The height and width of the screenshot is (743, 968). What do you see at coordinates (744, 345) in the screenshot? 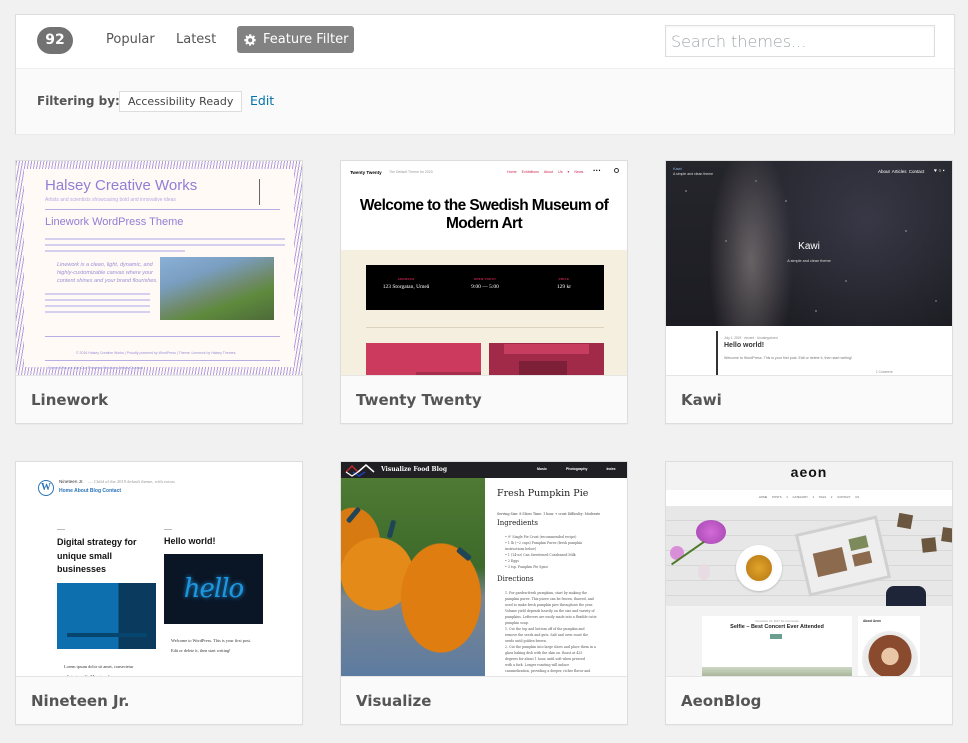
I see `preview-post-title: Hello world!` at bounding box center [744, 345].